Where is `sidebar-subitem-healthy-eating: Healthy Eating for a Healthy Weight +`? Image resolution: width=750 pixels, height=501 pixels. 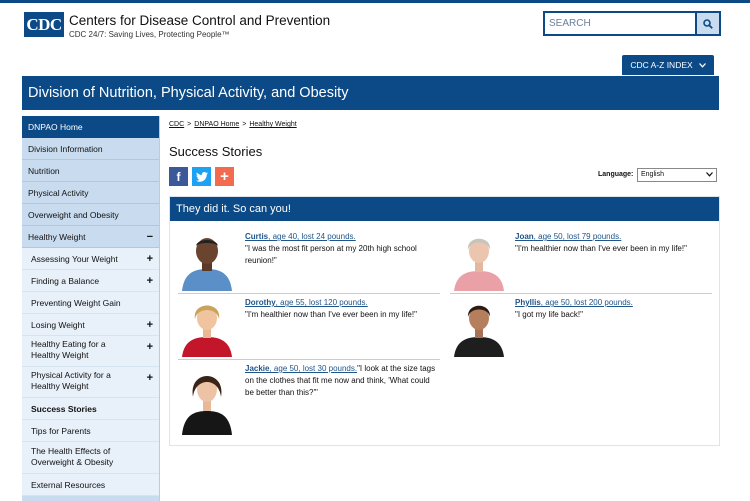
sidebar-subitem-healthy-eating: Healthy Eating for a Healthy Weight + is located at coordinates (90, 351).